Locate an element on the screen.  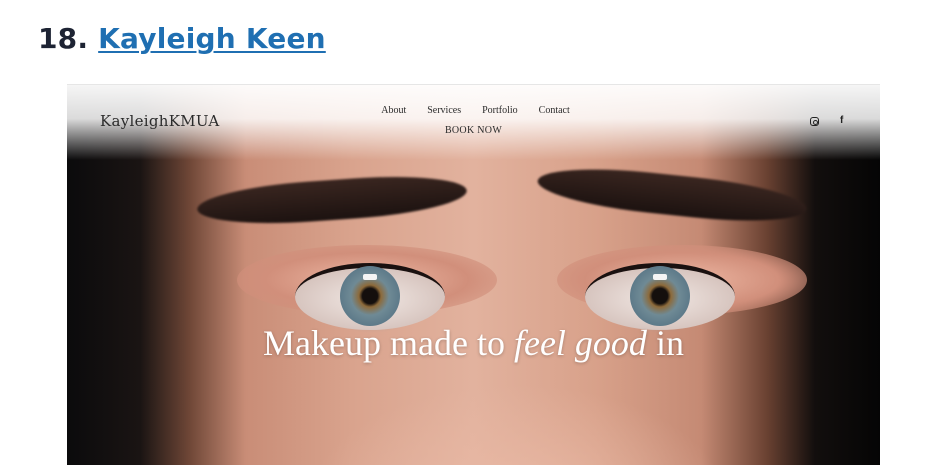
hero-text-before: Makeup made to is located at coordinates (388, 343).